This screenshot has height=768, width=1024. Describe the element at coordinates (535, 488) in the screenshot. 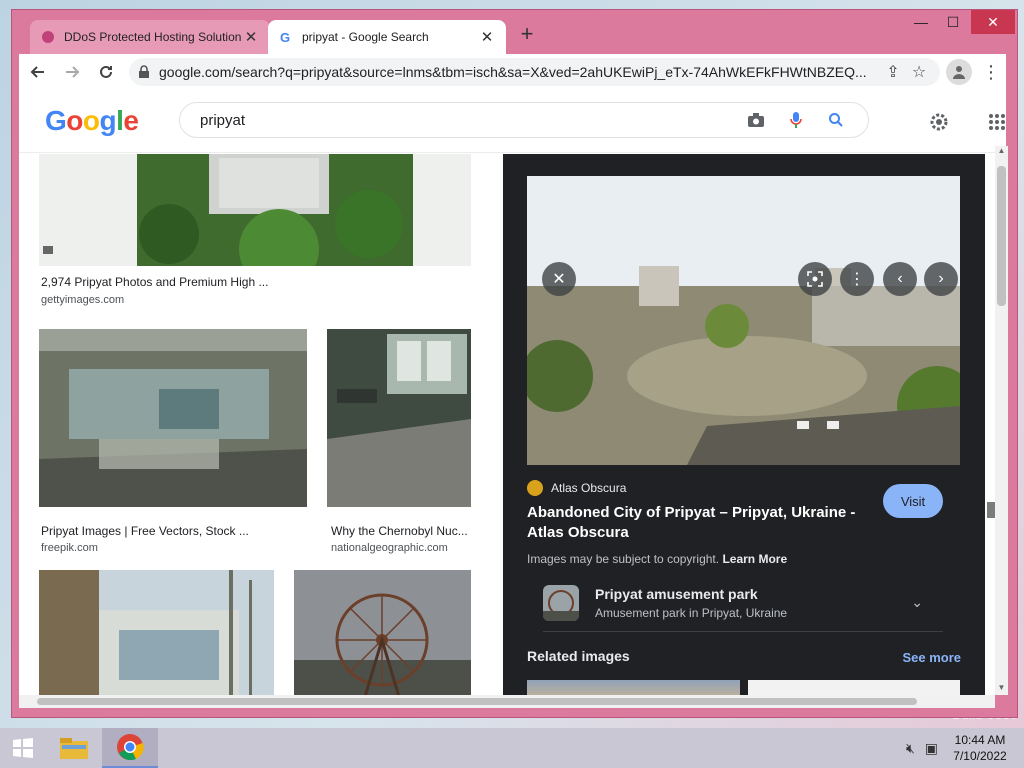

I see `atlas-obscura-logo-icon` at that location.